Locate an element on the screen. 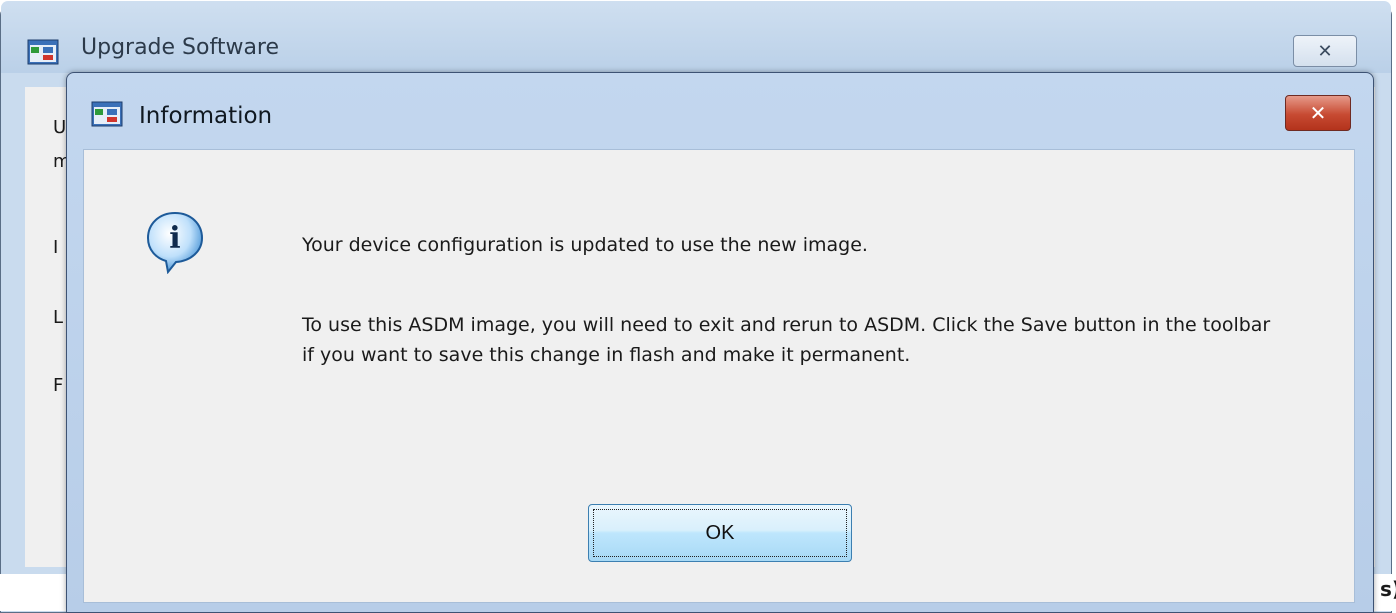 The height and width of the screenshot is (613, 1396). upgrade-software-titlebar: Upgrade Software ✕ is located at coordinates (696, 37).